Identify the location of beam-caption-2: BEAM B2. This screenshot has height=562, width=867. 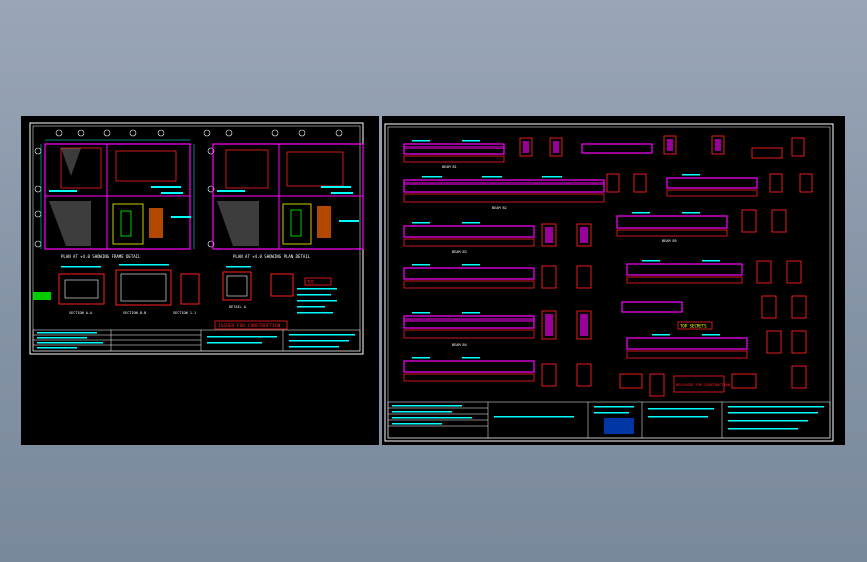
(499, 208).